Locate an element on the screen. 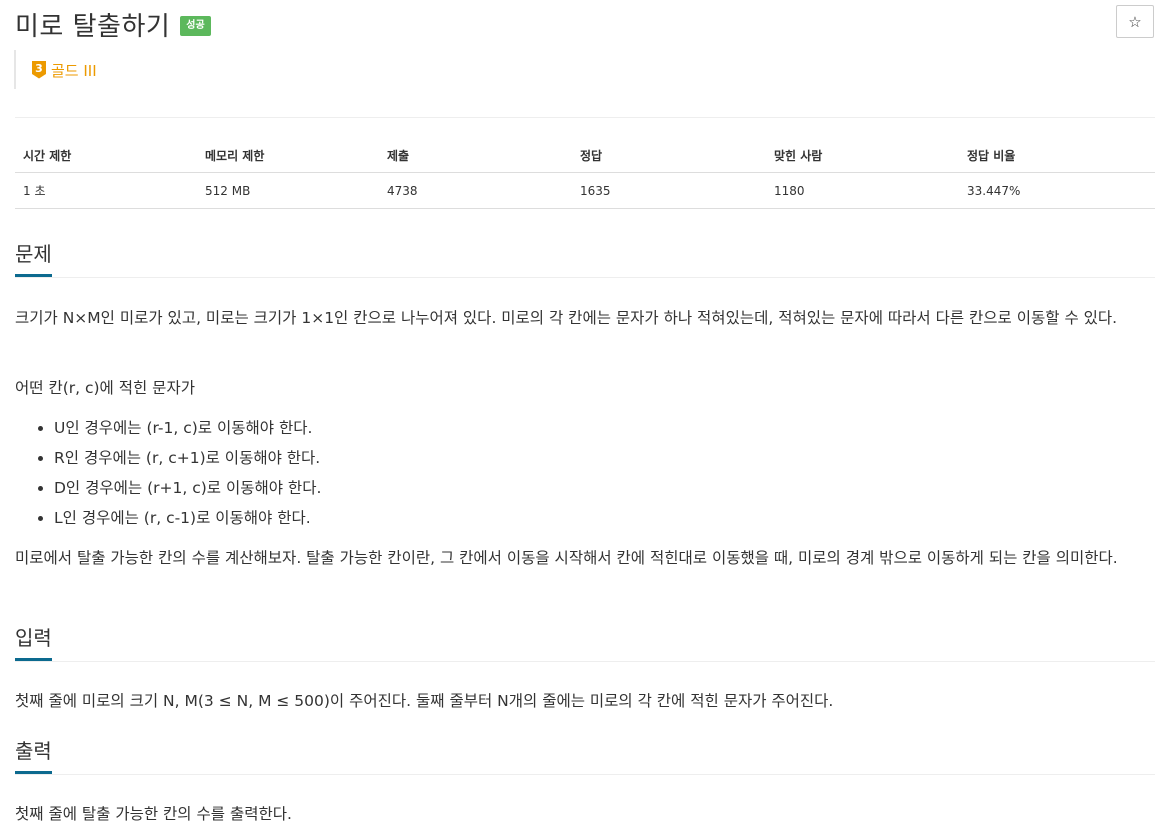 Image resolution: width=1174 pixels, height=840 pixels. output-heading: 출력 is located at coordinates (33, 755).